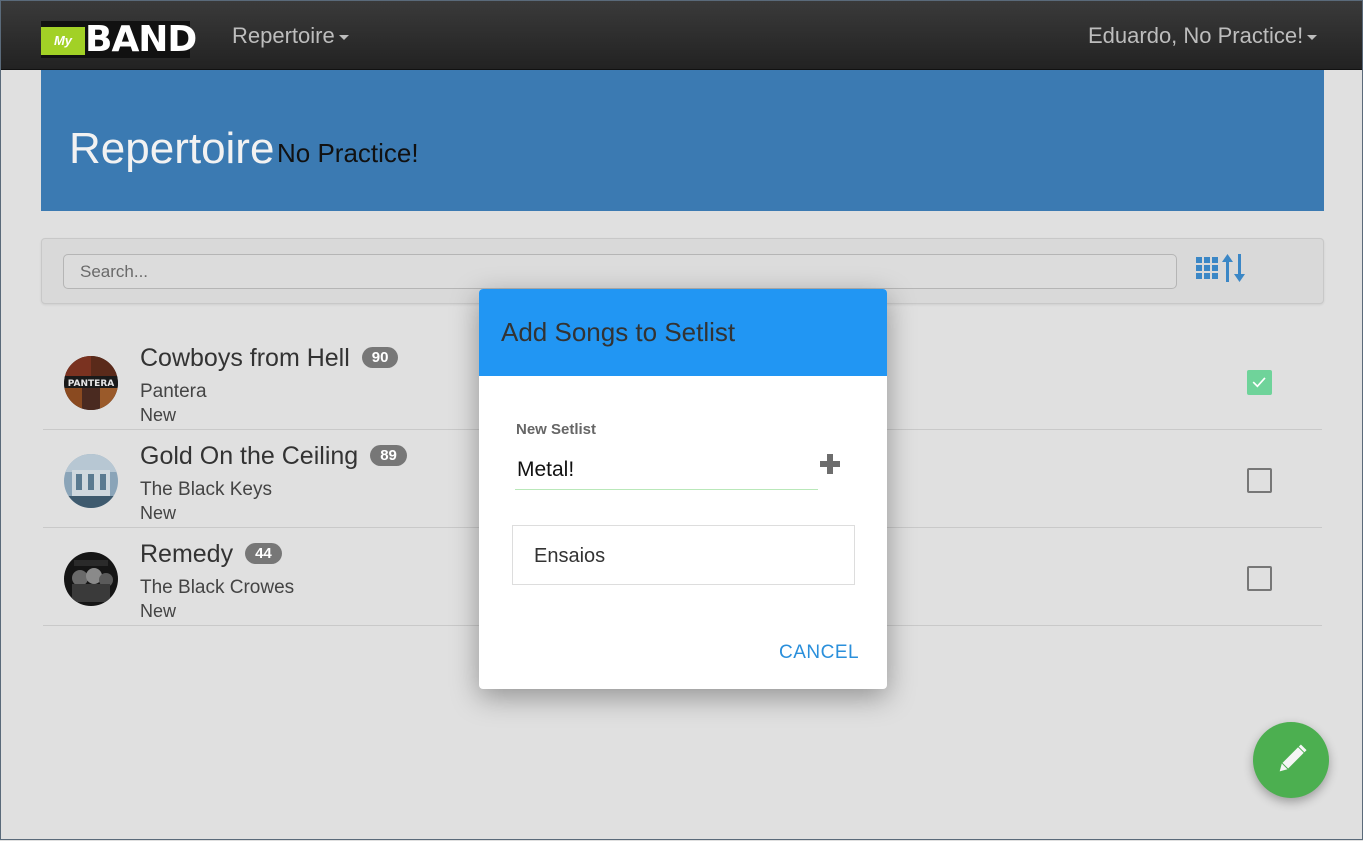 The height and width of the screenshot is (841, 1363). I want to click on user-menu: Eduardo, No Practice!, so click(1203, 36).